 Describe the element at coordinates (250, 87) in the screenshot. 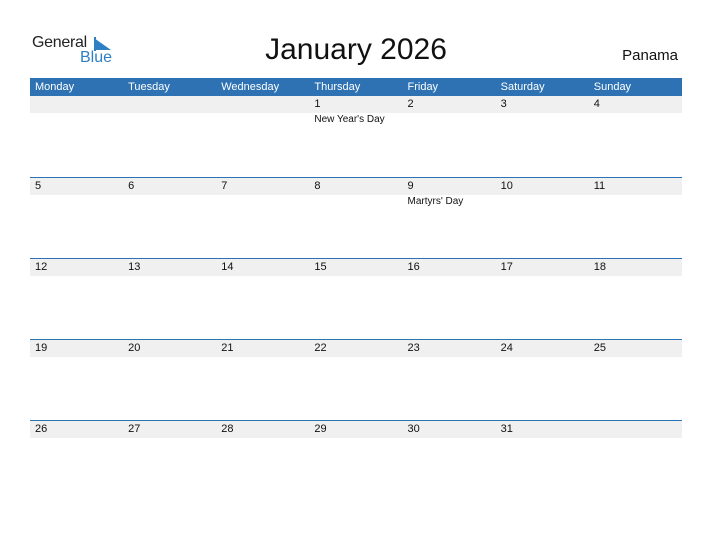

I see `weekday-wednesday: Wednesday` at that location.